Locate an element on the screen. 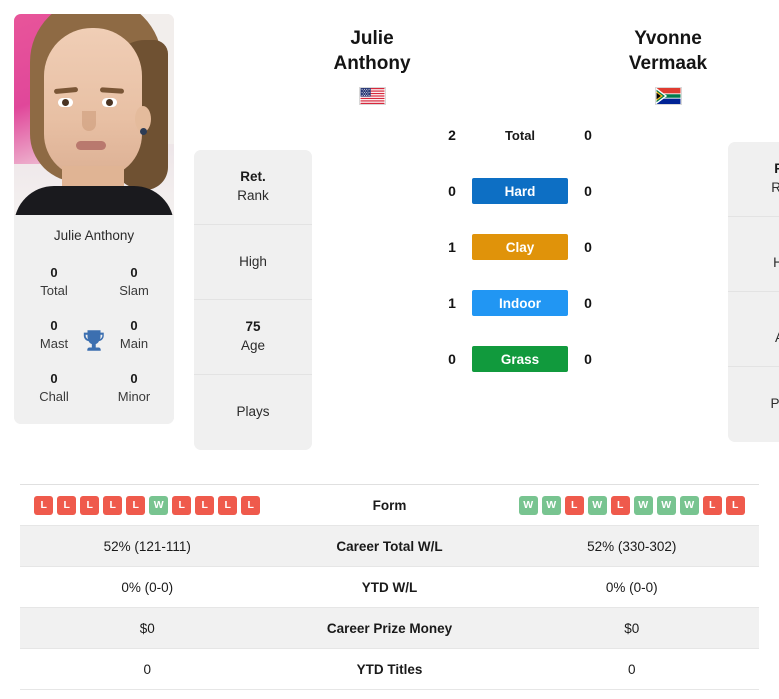  stat-label: Form is located at coordinates (389, 505).